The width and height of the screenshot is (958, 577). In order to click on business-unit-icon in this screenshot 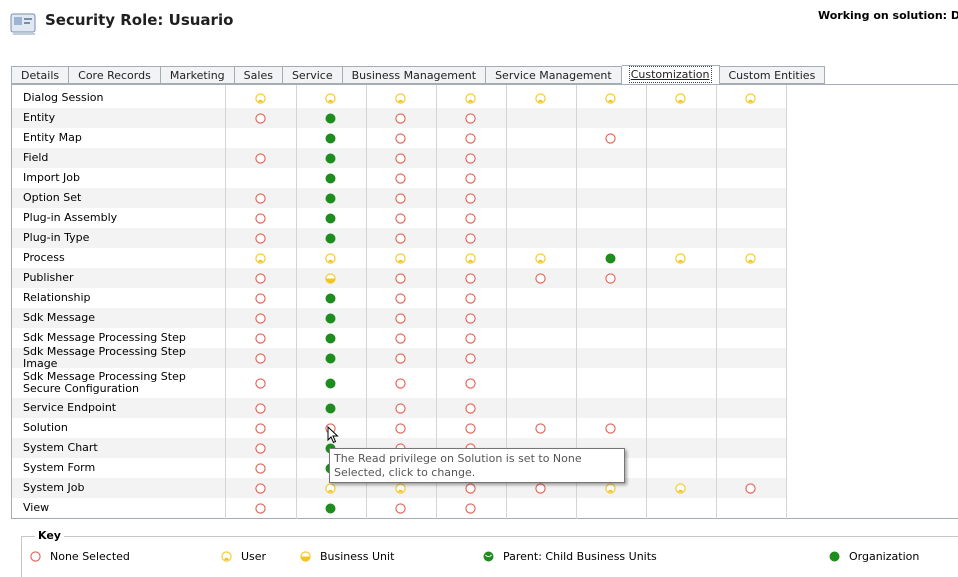, I will do `click(330, 278)`.